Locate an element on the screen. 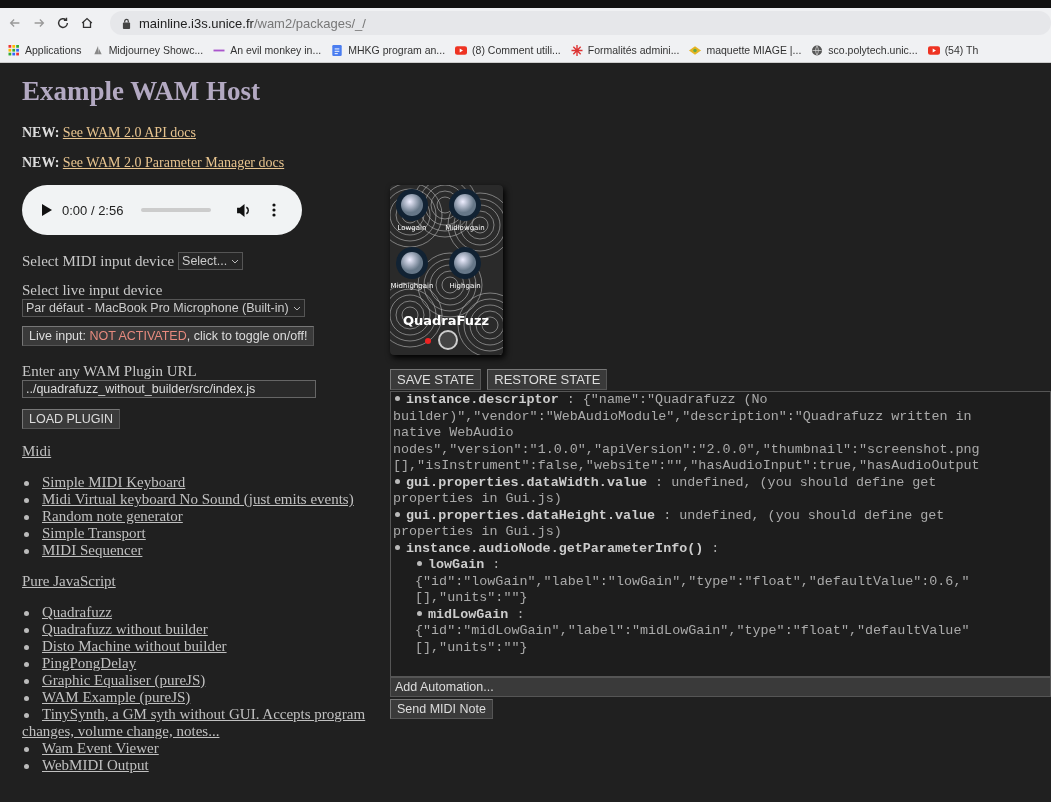 This screenshot has width=1051, height=802. document-icon is located at coordinates (337, 50).